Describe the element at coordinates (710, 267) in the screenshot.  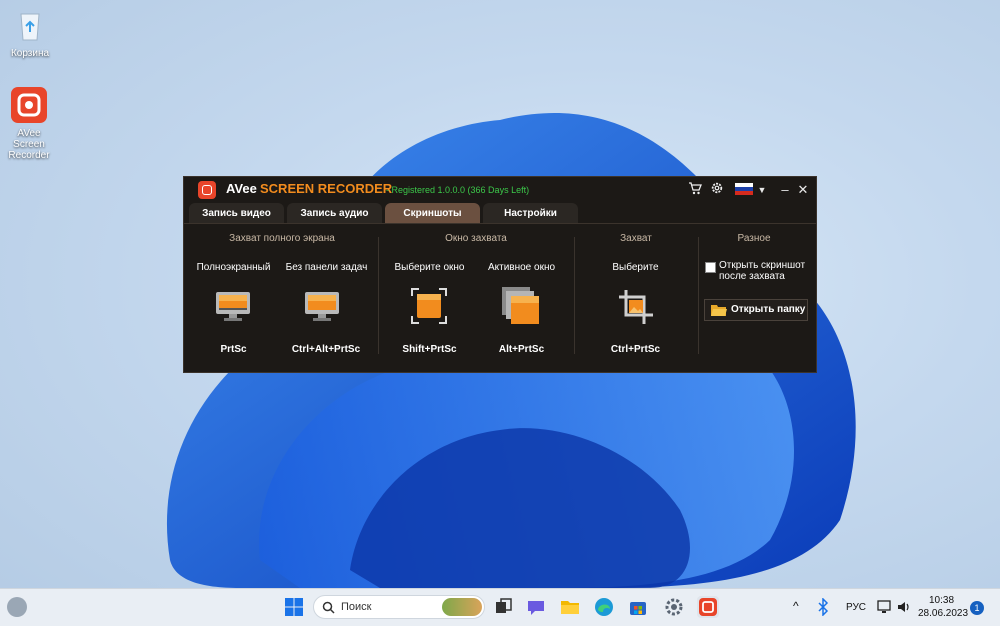
I see `open-after-capture-checkbox` at that location.